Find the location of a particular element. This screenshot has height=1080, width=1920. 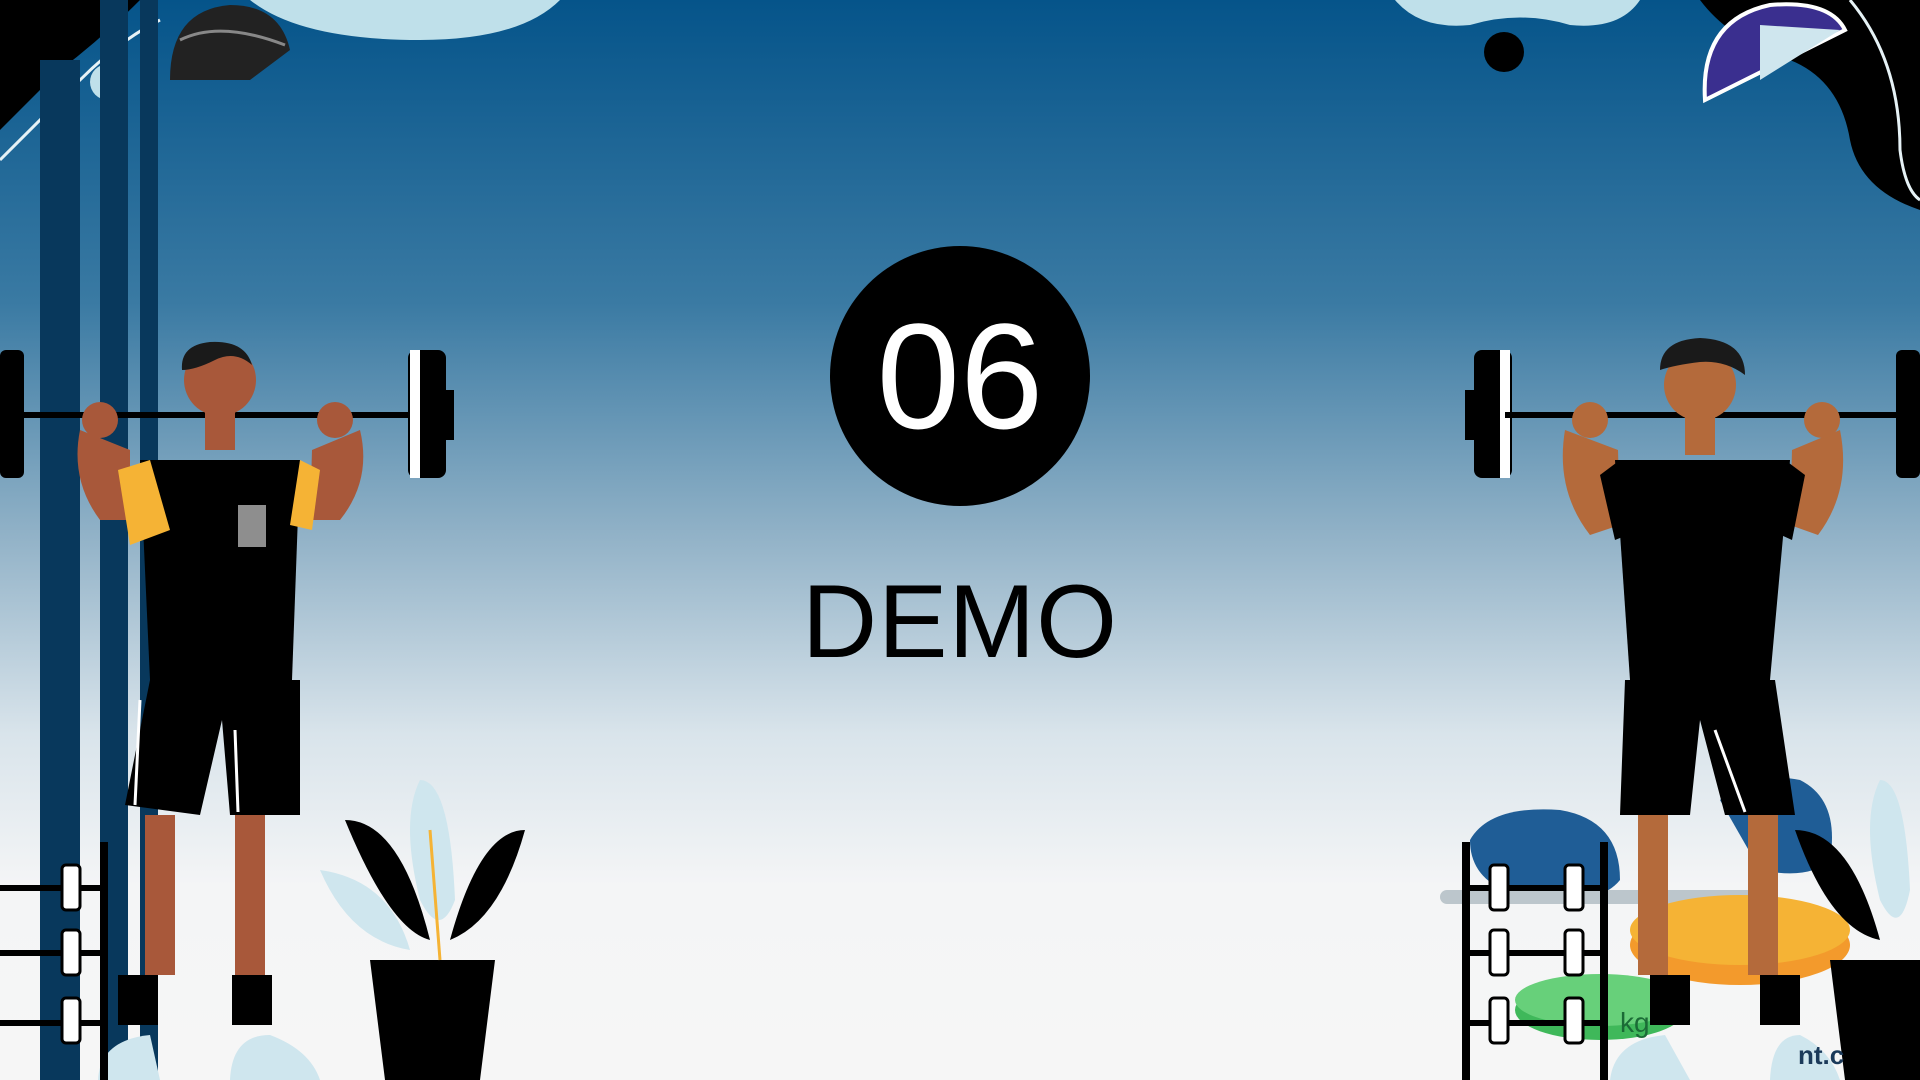

section-number-badge: 06 is located at coordinates (960, 376).